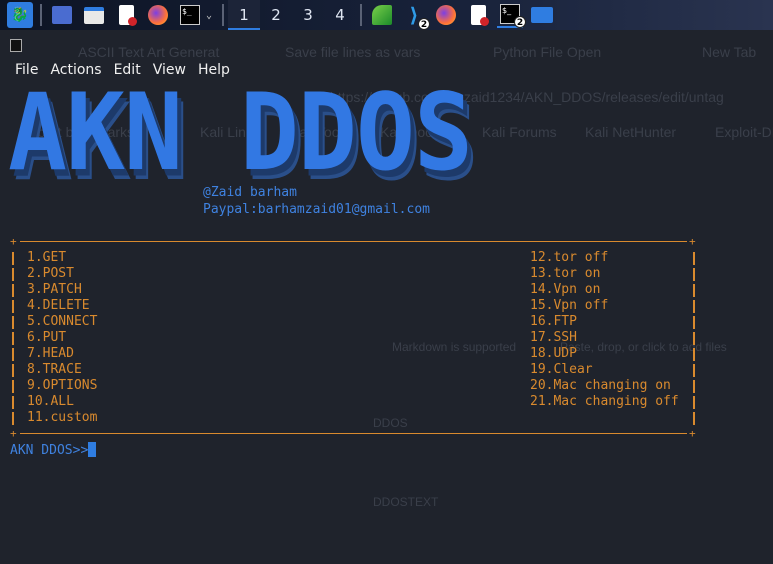  What do you see at coordinates (631, 132) in the screenshot?
I see `ghost-bookmark: Kali NetHunter` at bounding box center [631, 132].